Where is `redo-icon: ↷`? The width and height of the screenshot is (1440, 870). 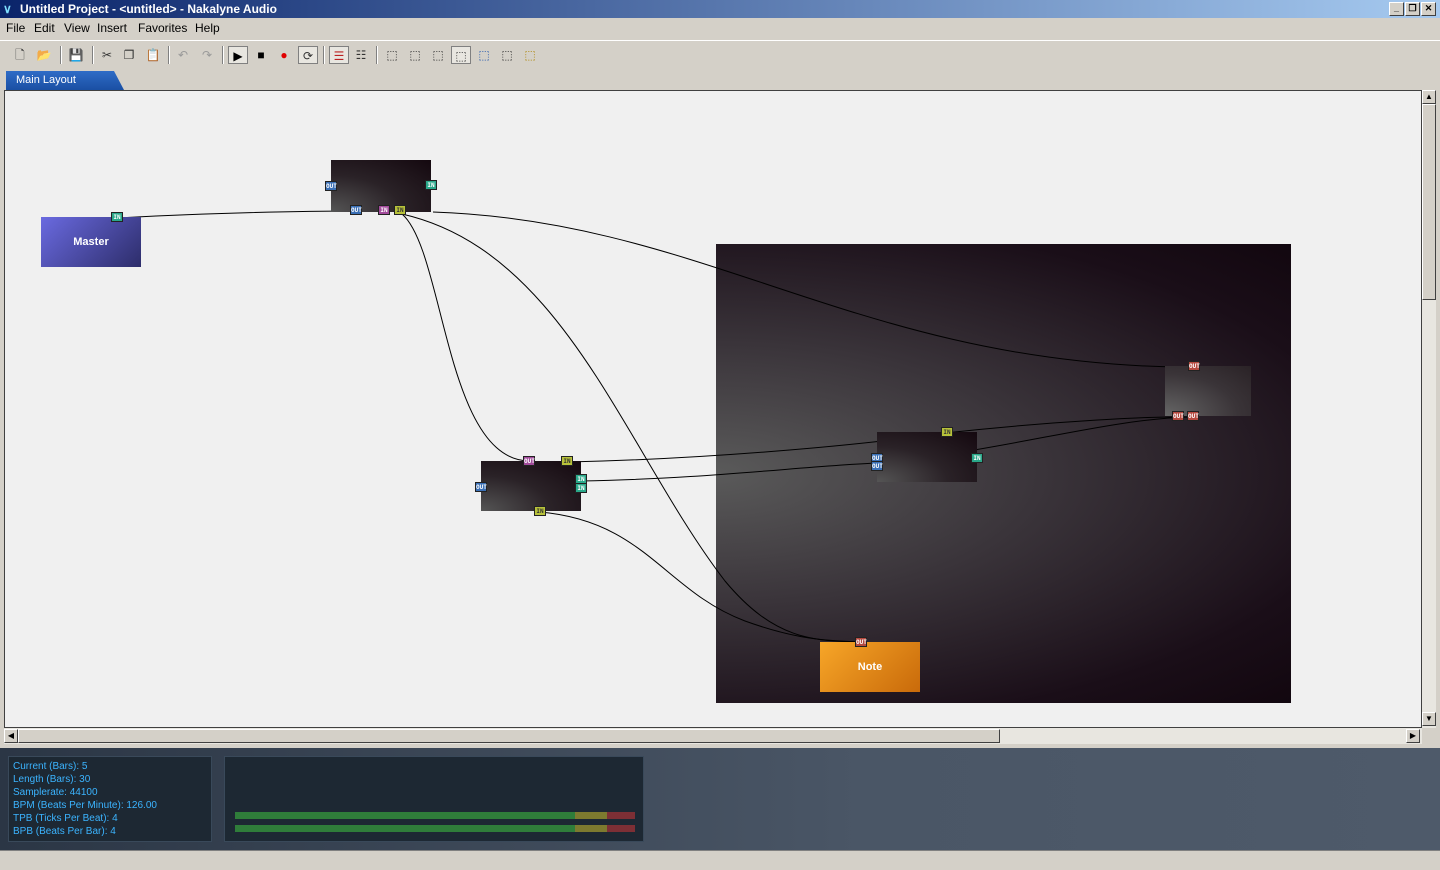 redo-icon: ↷ is located at coordinates (207, 55).